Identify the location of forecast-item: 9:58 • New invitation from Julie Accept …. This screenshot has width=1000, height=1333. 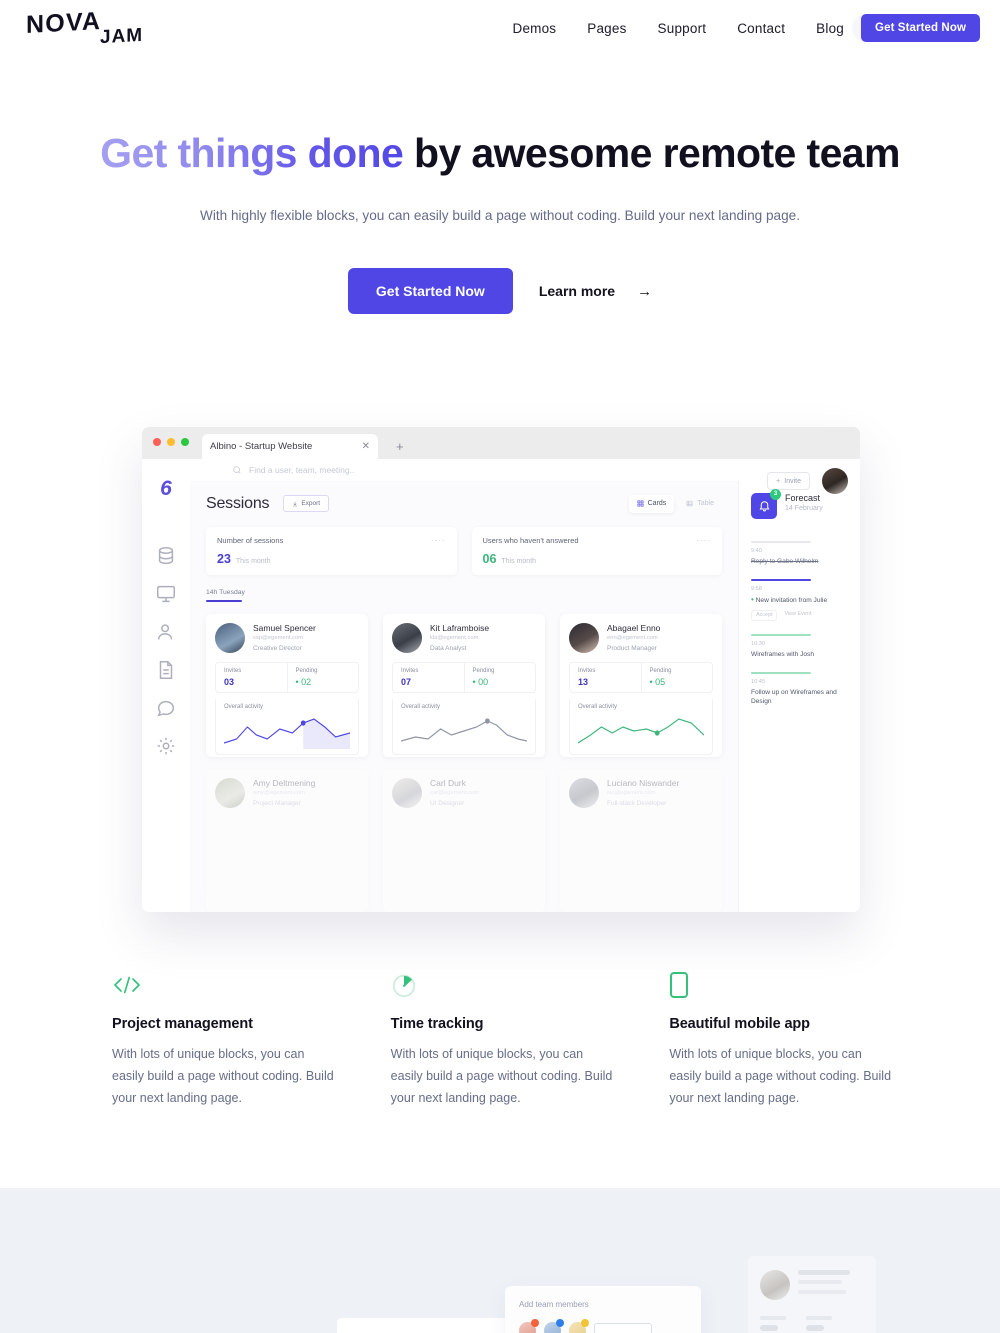
(800, 599).